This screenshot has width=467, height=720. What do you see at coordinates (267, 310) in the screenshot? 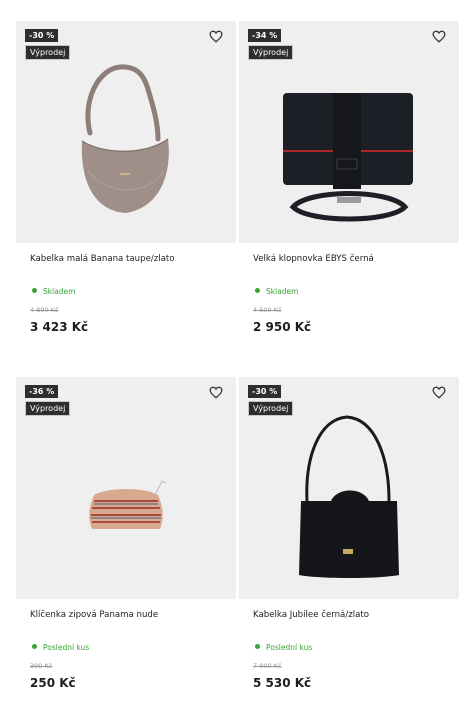
I see `original-price: 4 500 Kč` at bounding box center [267, 310].